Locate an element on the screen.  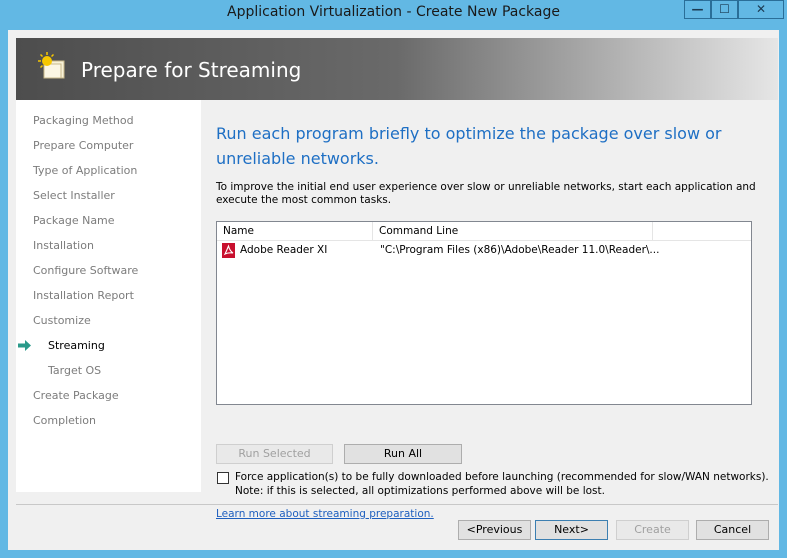
nav-step-customize: Customize is located at coordinates (62, 320).